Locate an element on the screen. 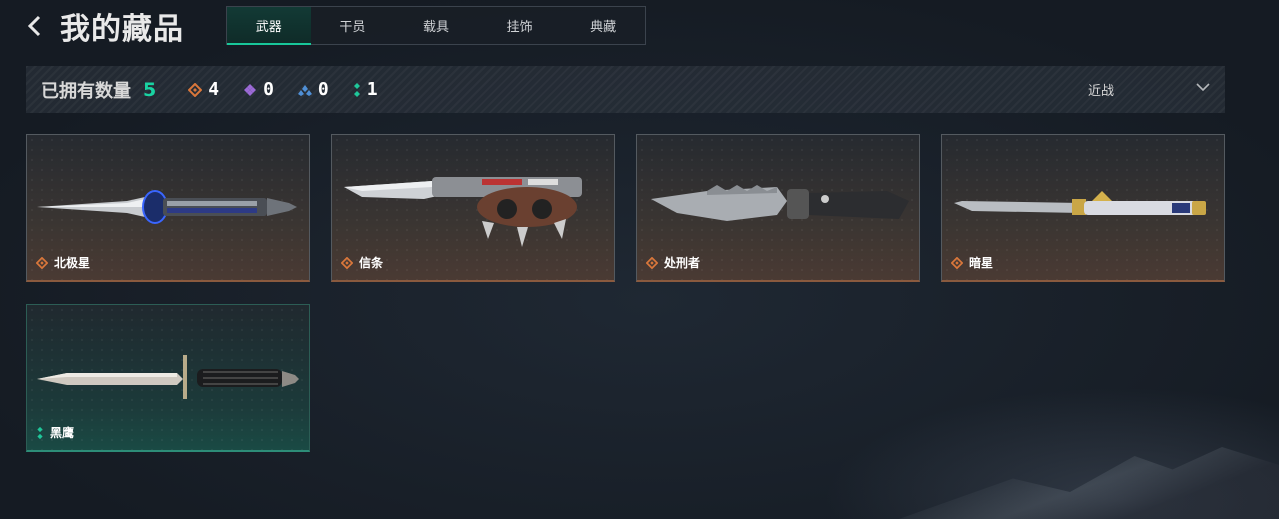  tab-vehicles: 载具 is located at coordinates (436, 25).